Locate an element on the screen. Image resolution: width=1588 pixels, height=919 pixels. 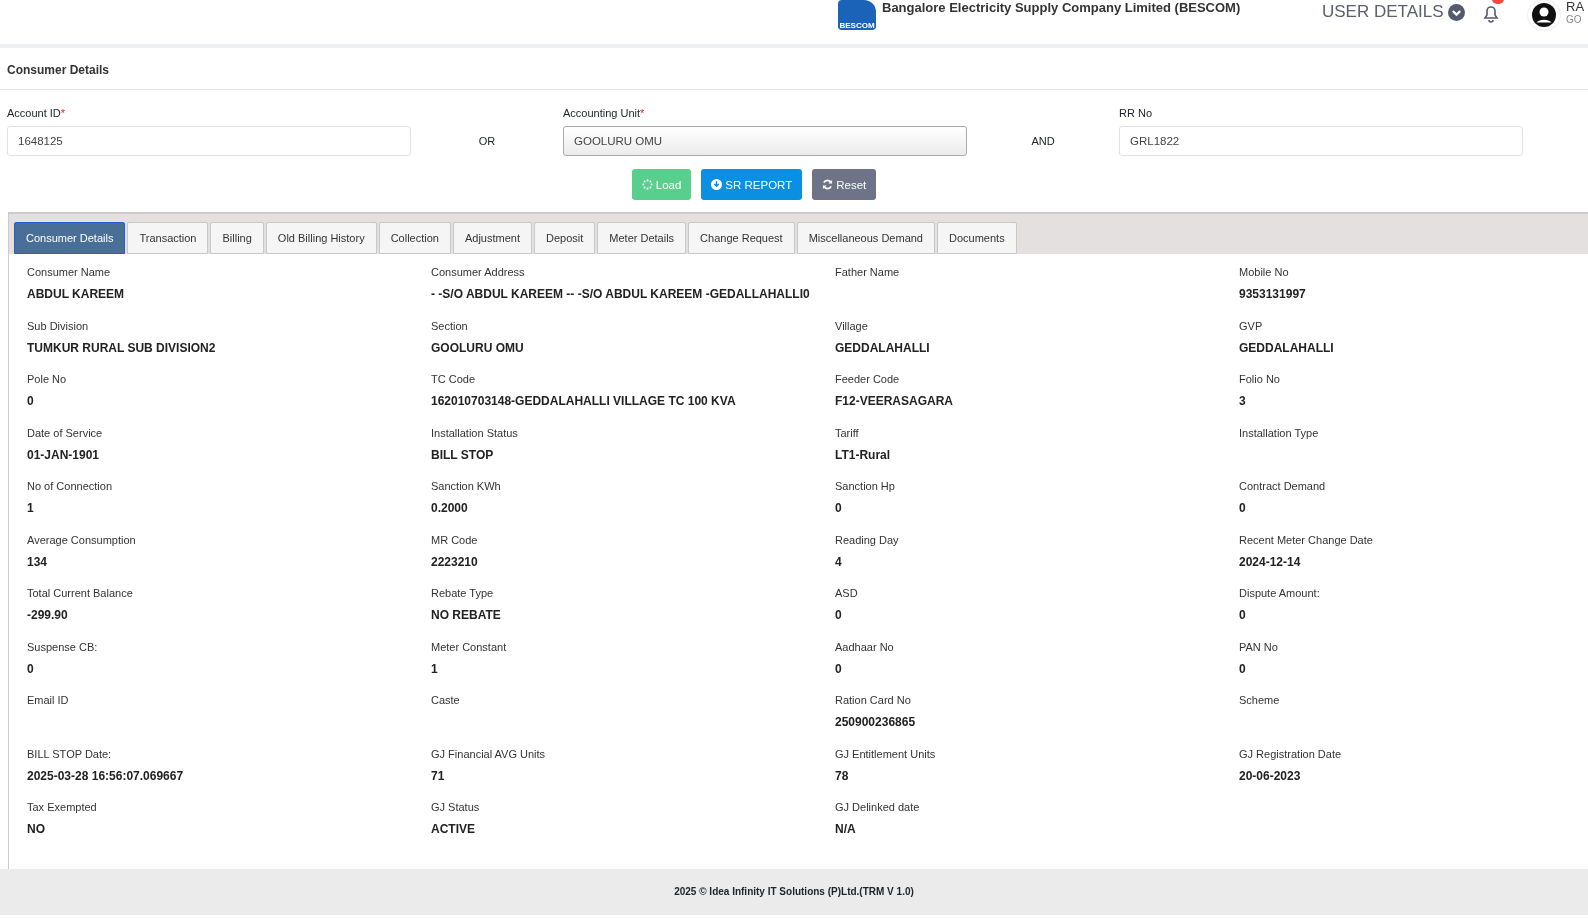
detail-label: Installation Status is located at coordinates (475, 432).